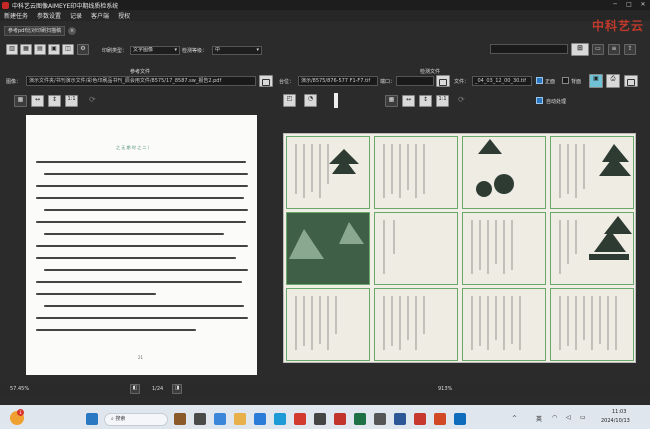  What do you see at coordinates (92, 419) in the screenshot?
I see `start-icon` at bounding box center [92, 419].